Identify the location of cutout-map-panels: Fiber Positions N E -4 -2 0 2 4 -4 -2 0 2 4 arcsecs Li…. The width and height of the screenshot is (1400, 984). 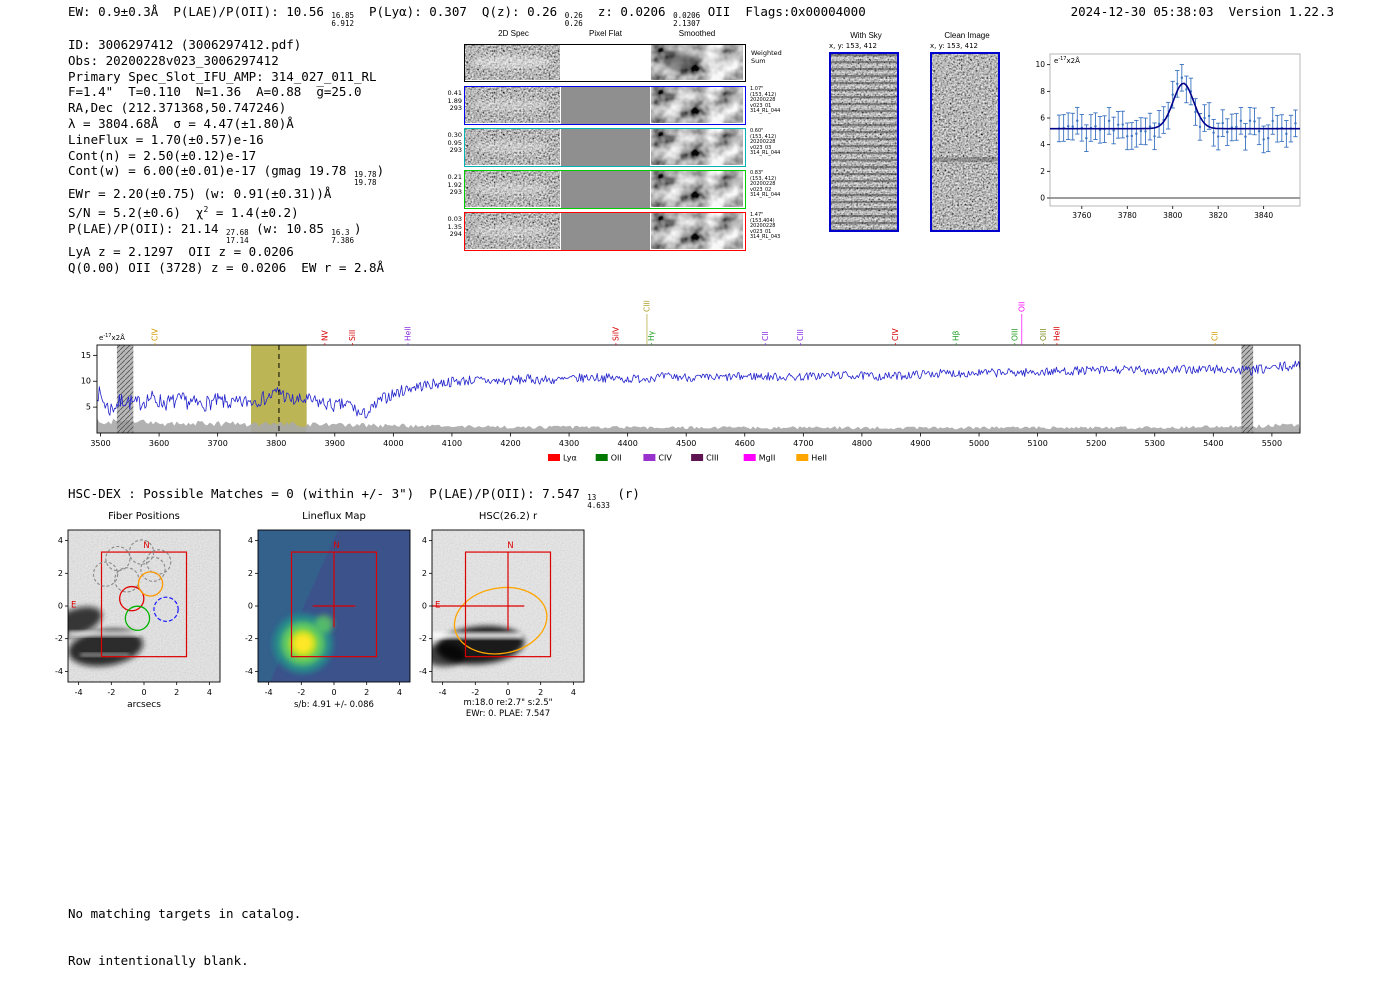
(320, 615).